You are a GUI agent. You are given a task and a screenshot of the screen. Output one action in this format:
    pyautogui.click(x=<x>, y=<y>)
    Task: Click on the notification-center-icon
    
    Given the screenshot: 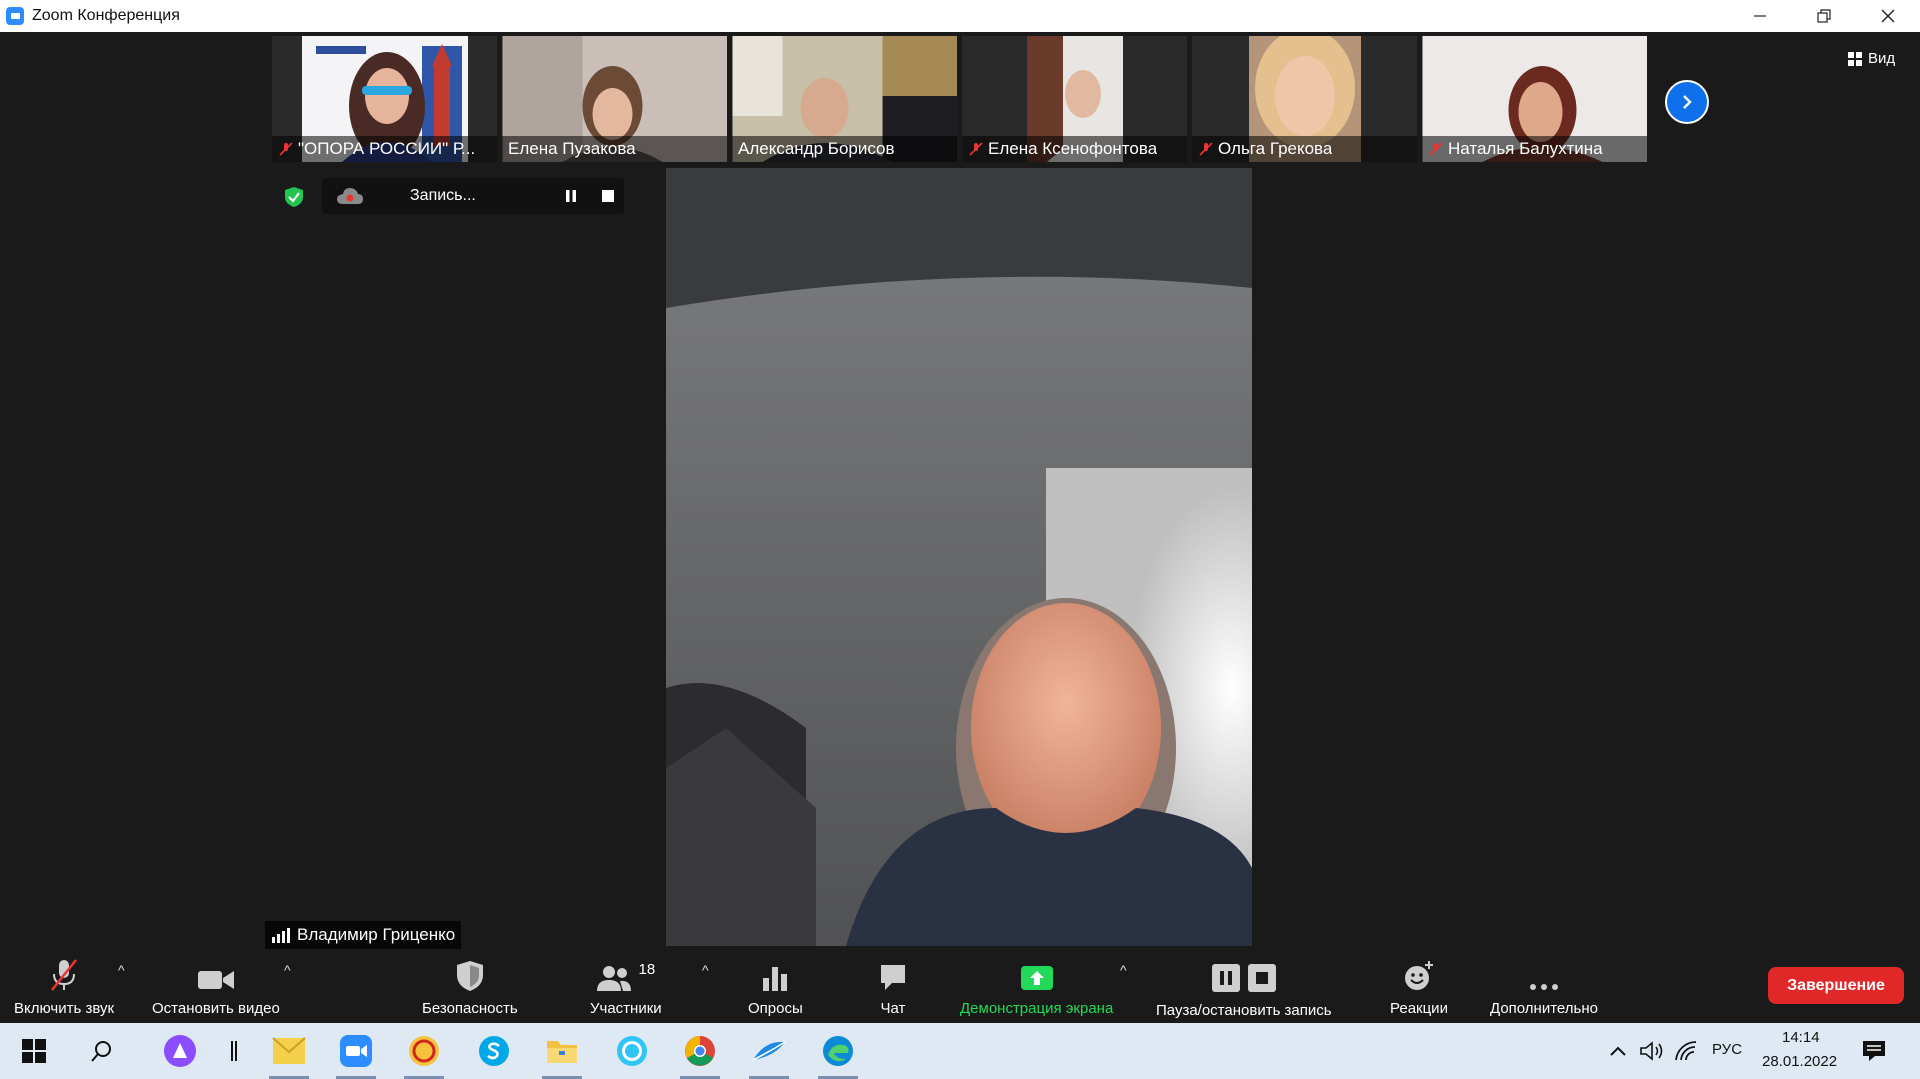 What is the action you would take?
    pyautogui.click(x=1874, y=1051)
    